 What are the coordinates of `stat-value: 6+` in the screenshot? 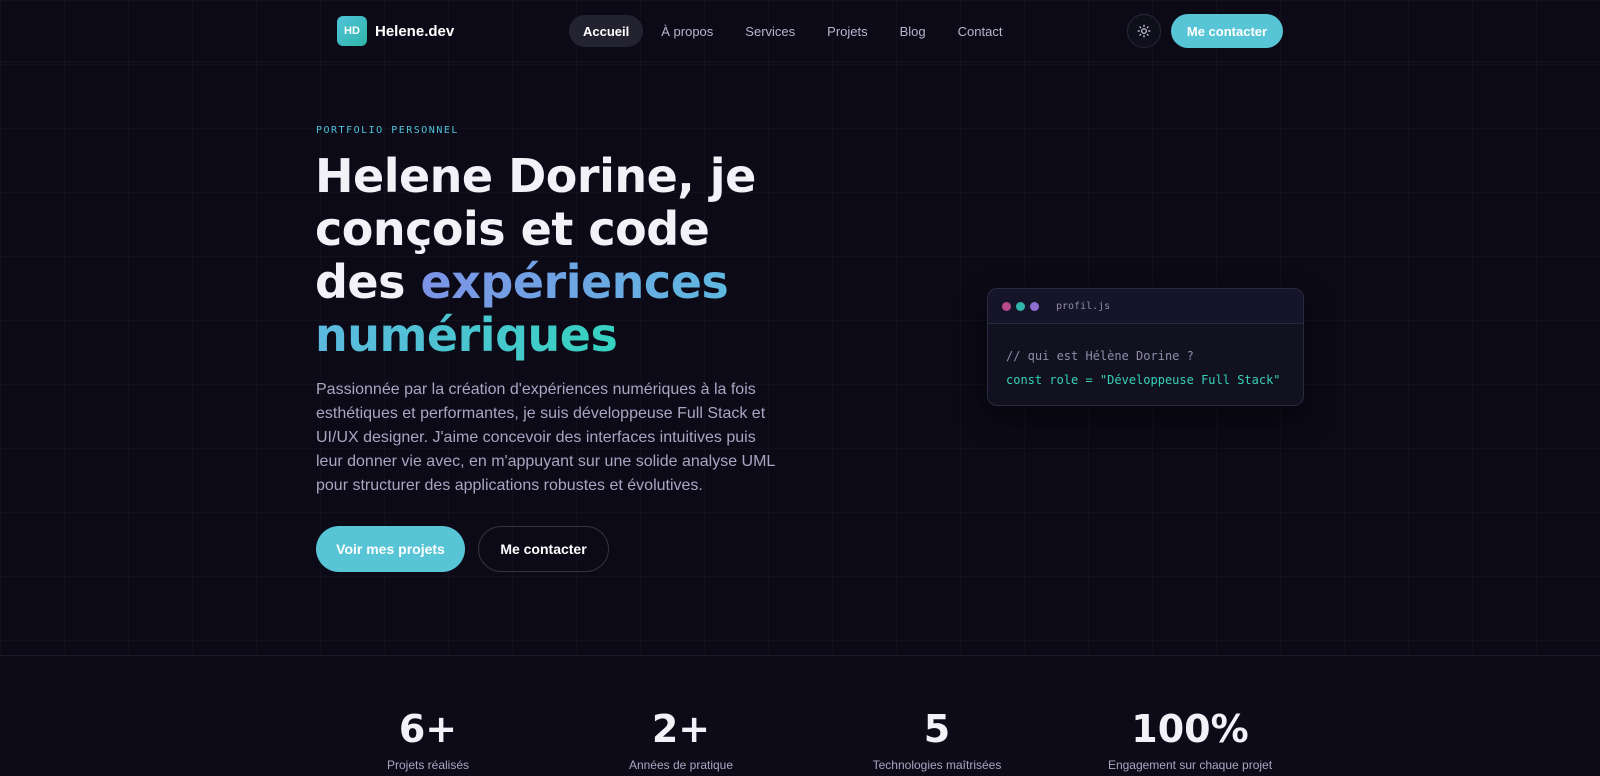 It's located at (428, 729).